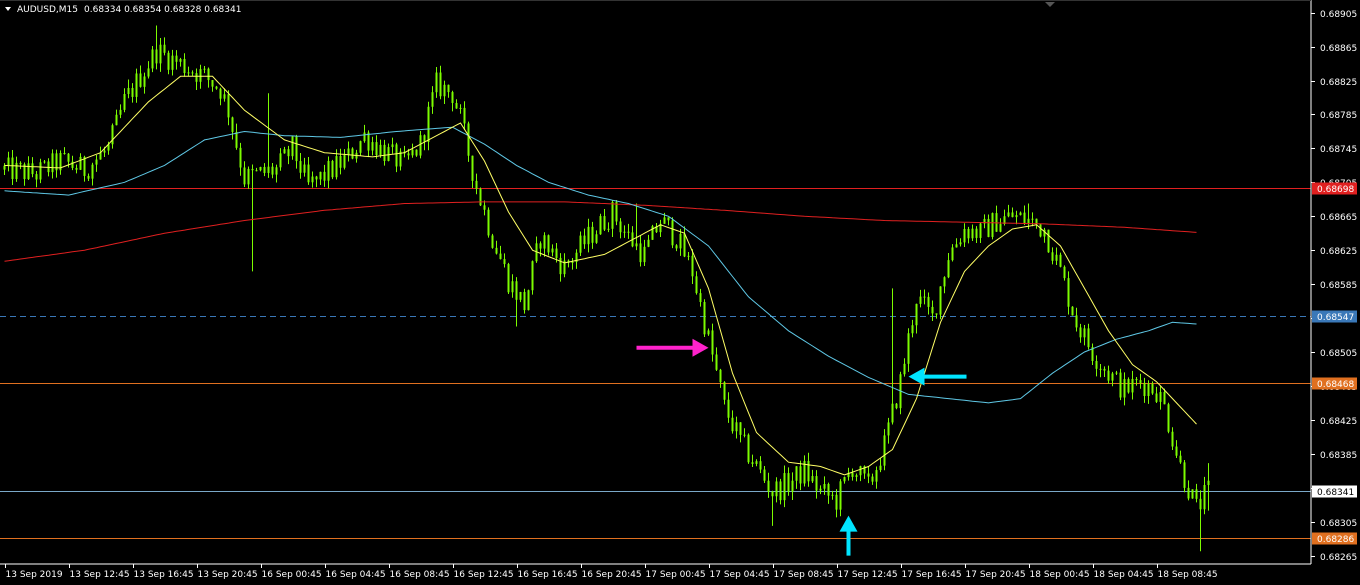 The width and height of the screenshot is (1360, 585). What do you see at coordinates (996, 575) in the screenshot?
I see `time-tick-label-15: 17 Sep 20:45` at bounding box center [996, 575].